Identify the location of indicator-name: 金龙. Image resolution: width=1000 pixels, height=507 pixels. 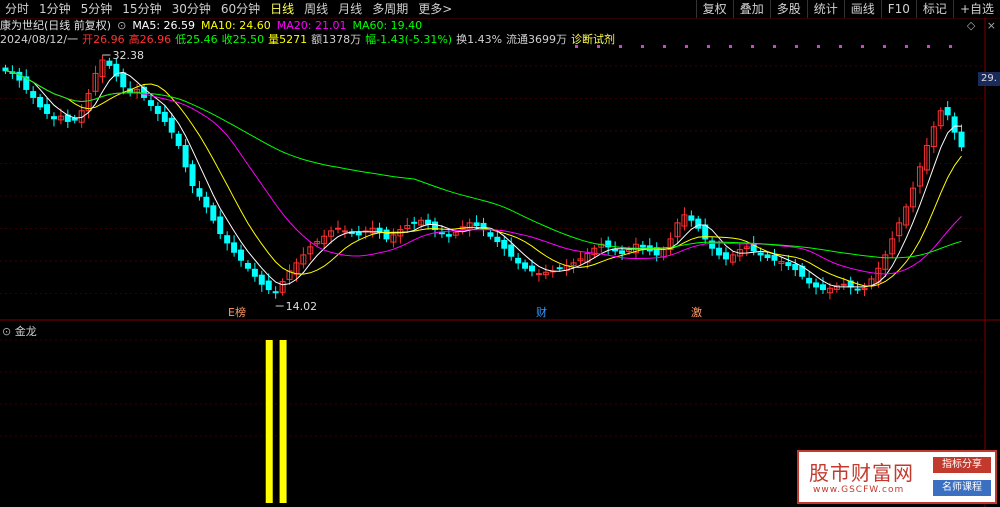
(25, 331).